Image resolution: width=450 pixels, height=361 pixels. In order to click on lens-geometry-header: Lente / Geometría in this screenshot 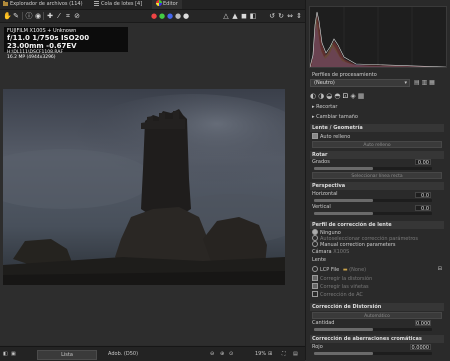, I will do `click(377, 128)`.